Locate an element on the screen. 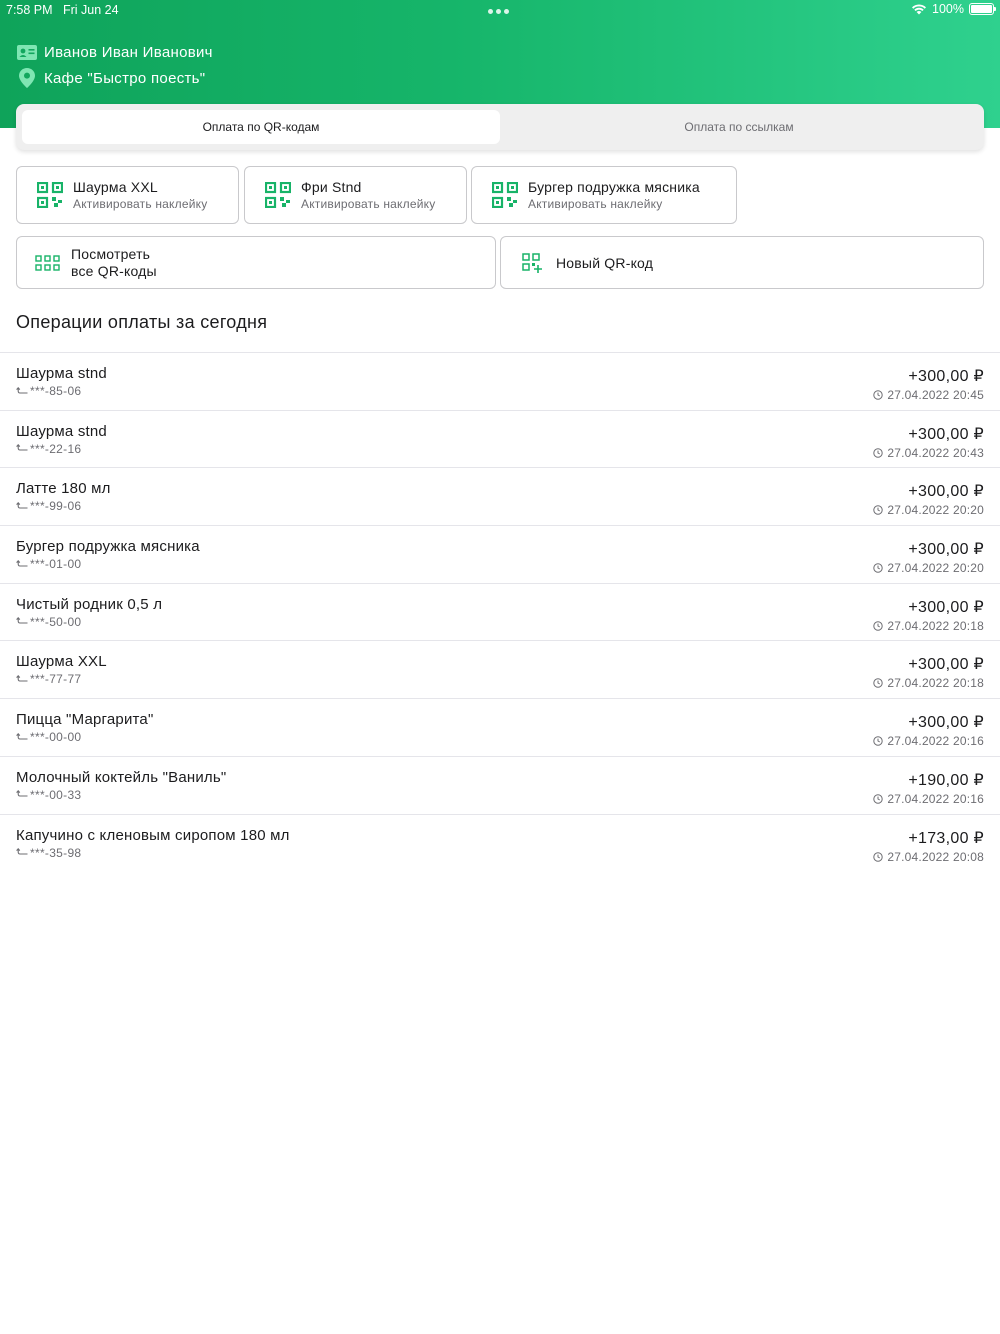  operation-card: ***-99-06 is located at coordinates (48, 506).